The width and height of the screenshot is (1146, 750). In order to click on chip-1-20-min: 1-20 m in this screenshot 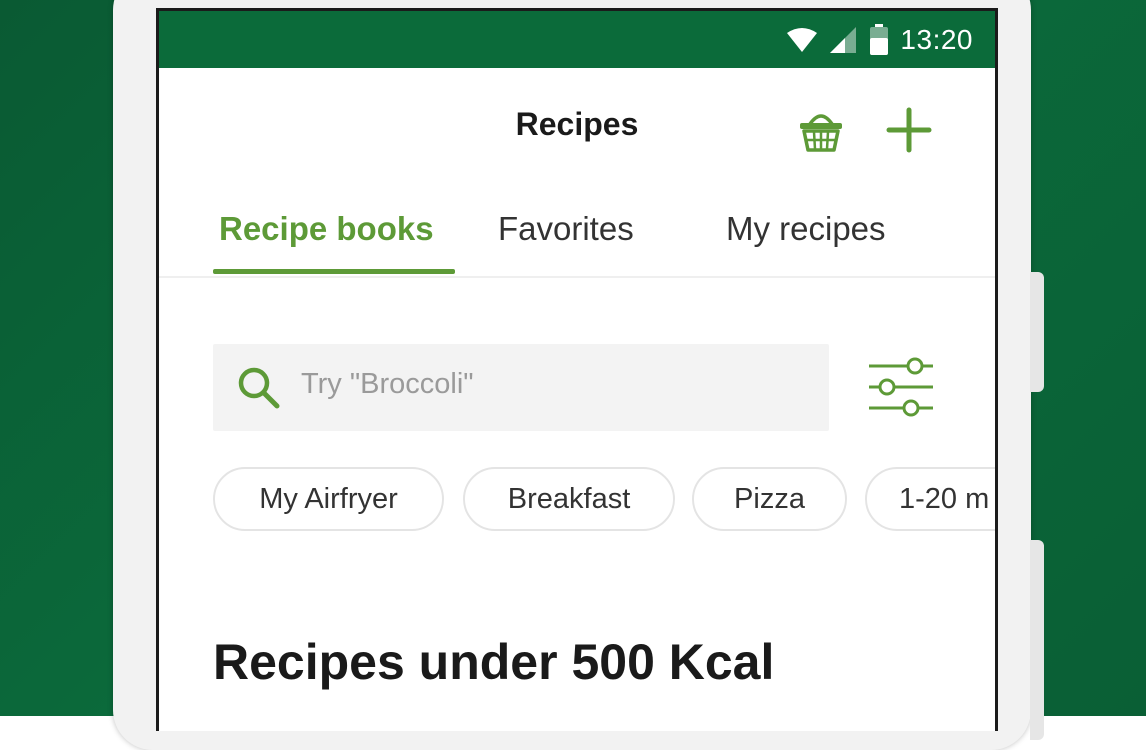, I will do `click(930, 499)`.